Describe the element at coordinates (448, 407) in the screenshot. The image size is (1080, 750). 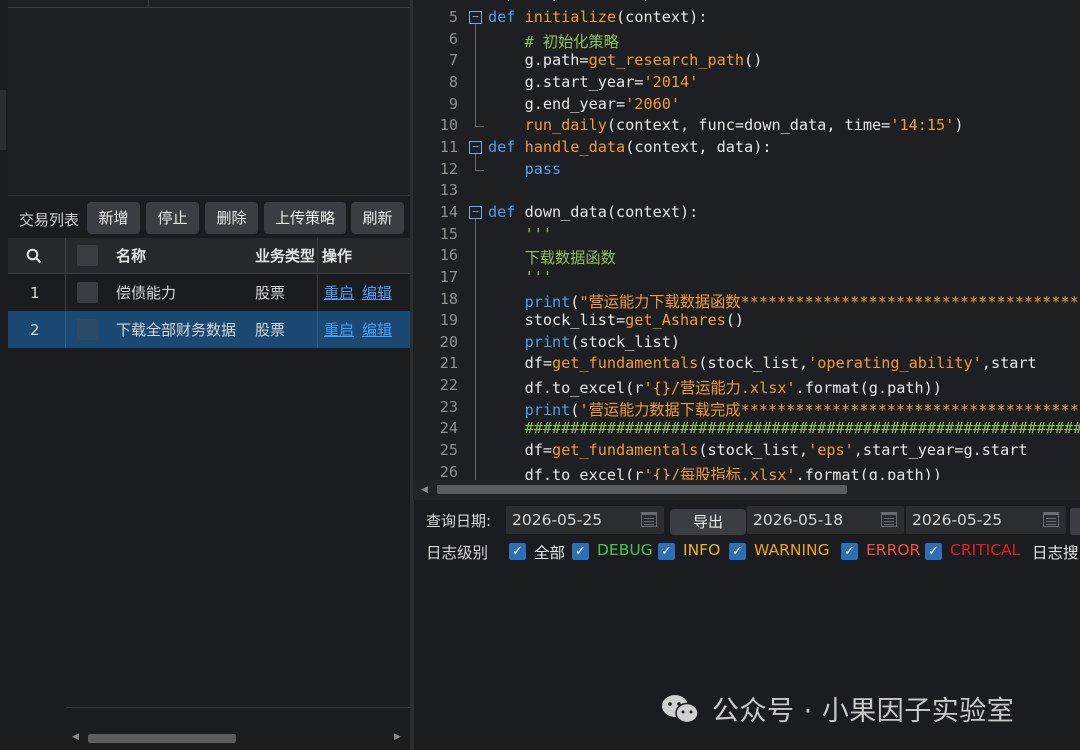
I see `line-number: 23` at that location.